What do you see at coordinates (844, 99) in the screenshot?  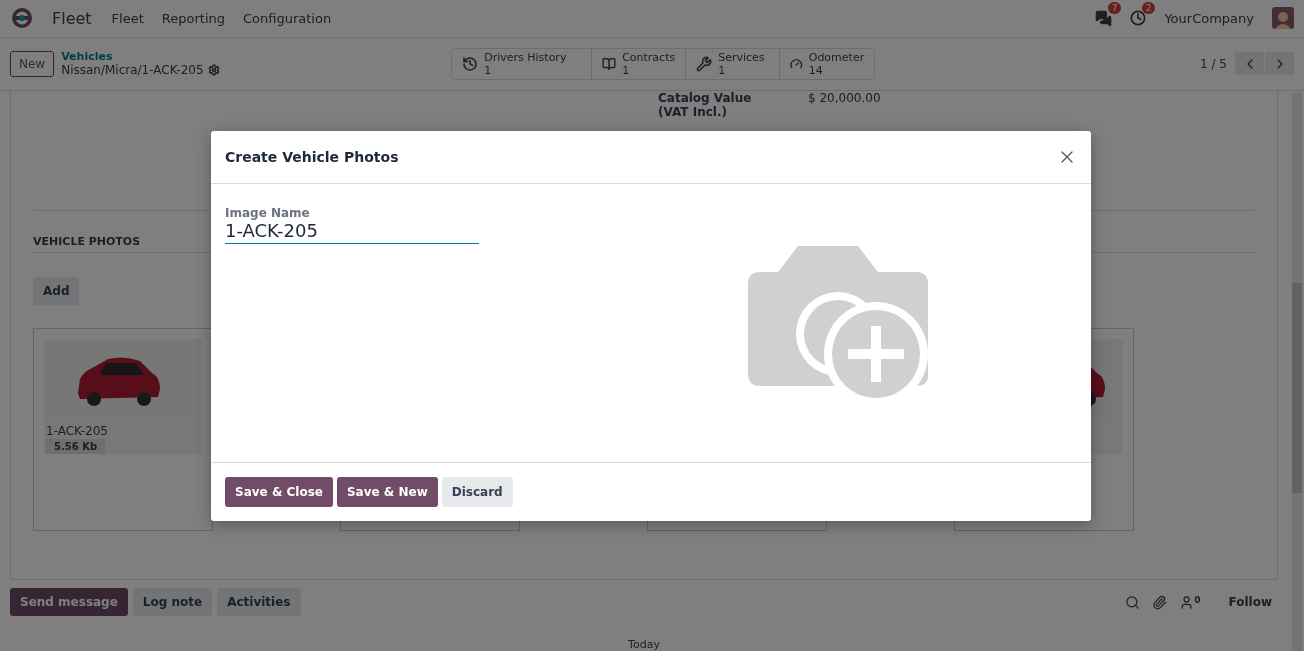 I see `field-value: $ 20,000.00` at bounding box center [844, 99].